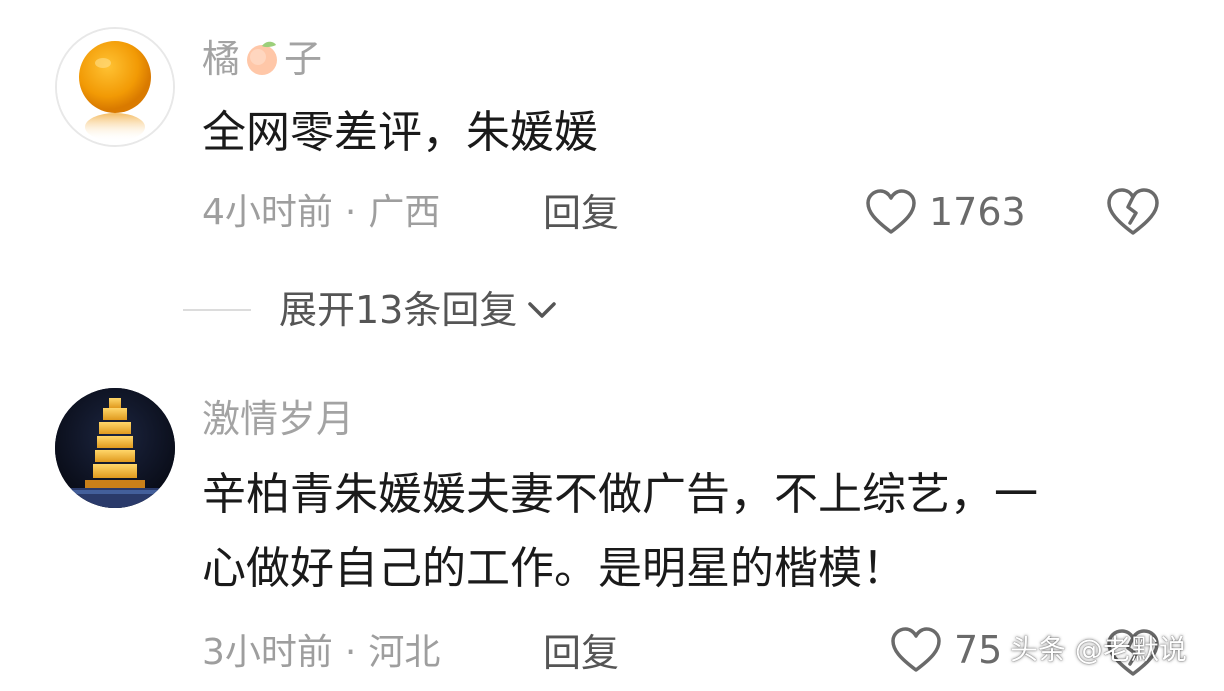 The image size is (1224, 691). I want to click on reply-button: 回复, so click(581, 653).